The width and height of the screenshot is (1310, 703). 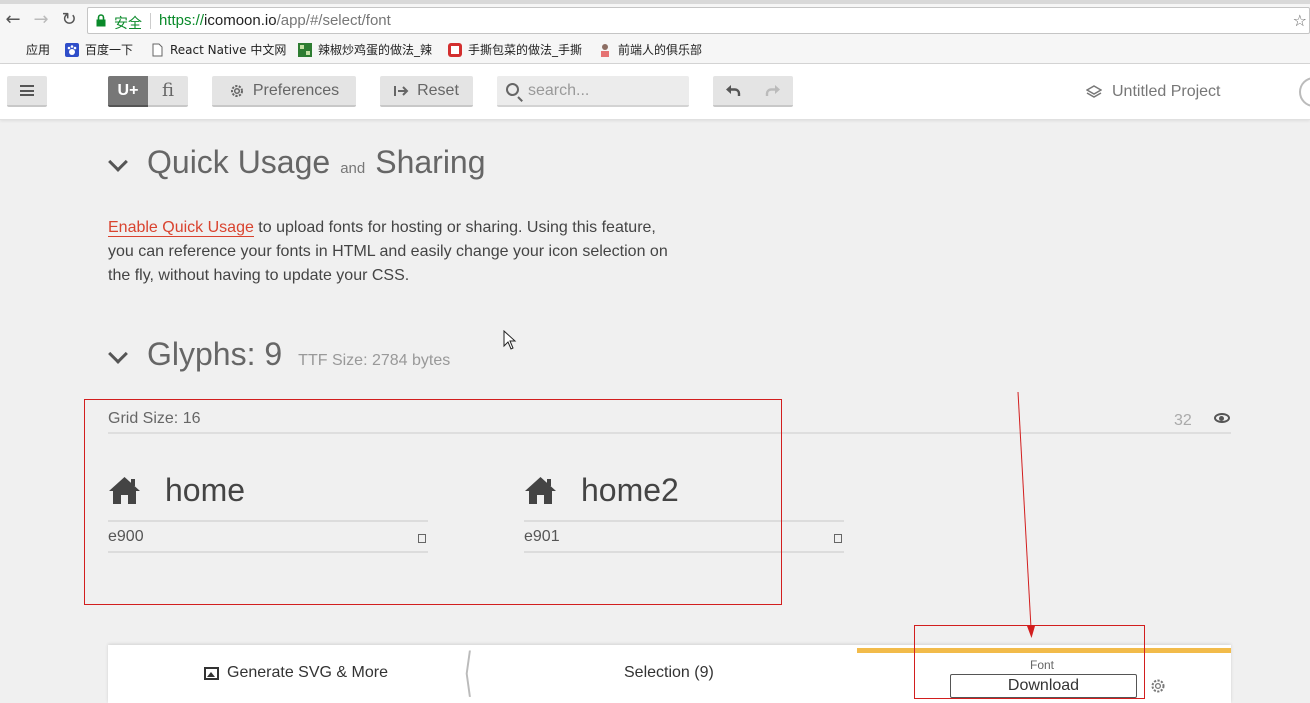 What do you see at coordinates (1222, 418) in the screenshot?
I see `eye-icon` at bounding box center [1222, 418].